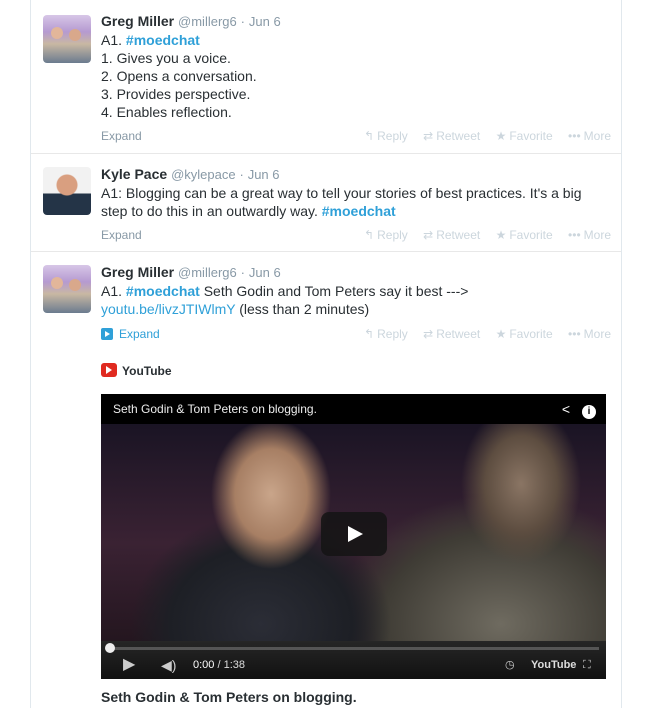  I want to click on time-current: 0:00, so click(204, 665).